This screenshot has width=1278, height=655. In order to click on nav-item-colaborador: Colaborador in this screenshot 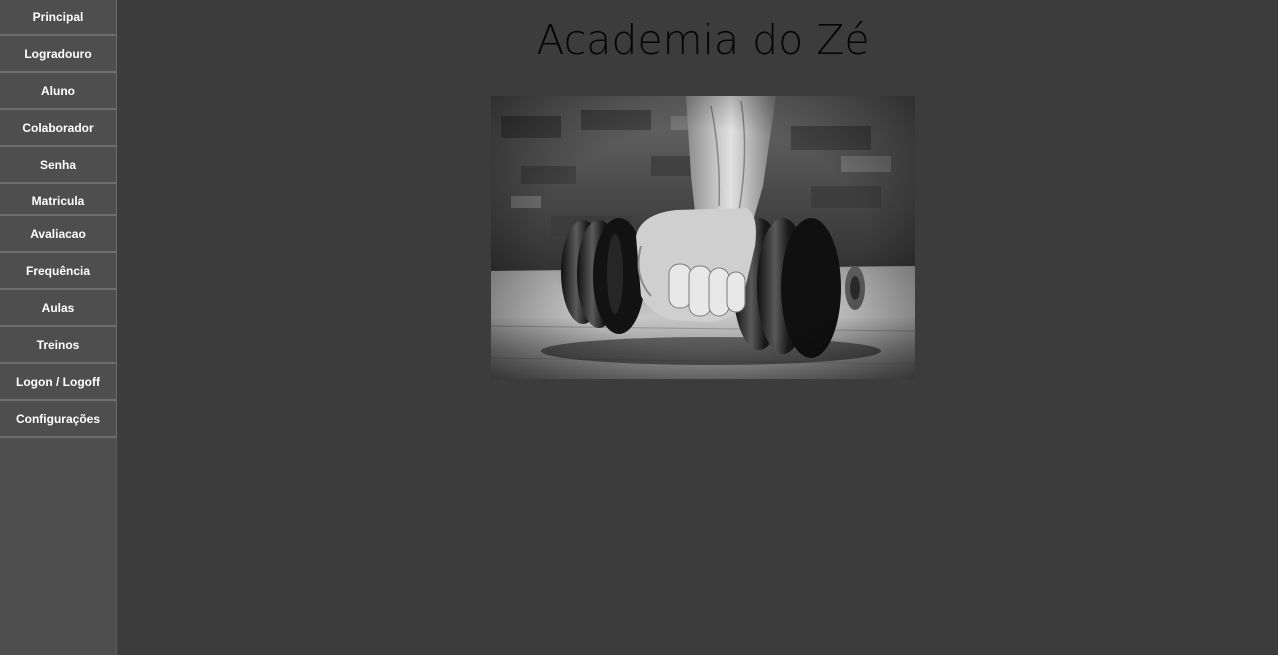, I will do `click(58, 128)`.